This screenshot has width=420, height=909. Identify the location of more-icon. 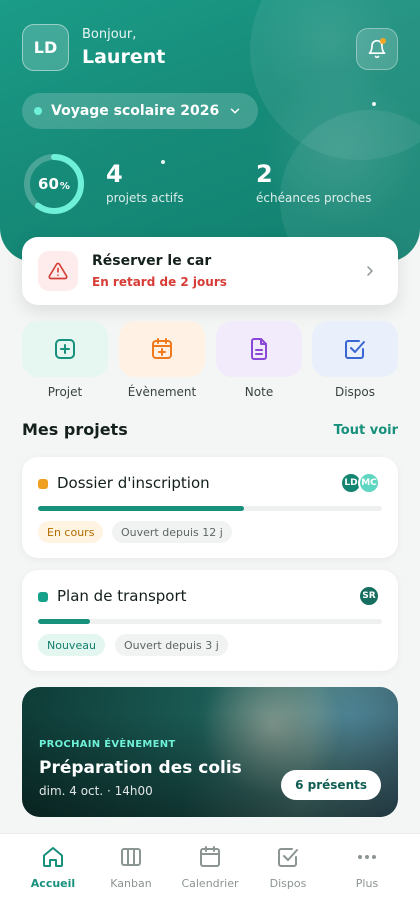
(367, 857).